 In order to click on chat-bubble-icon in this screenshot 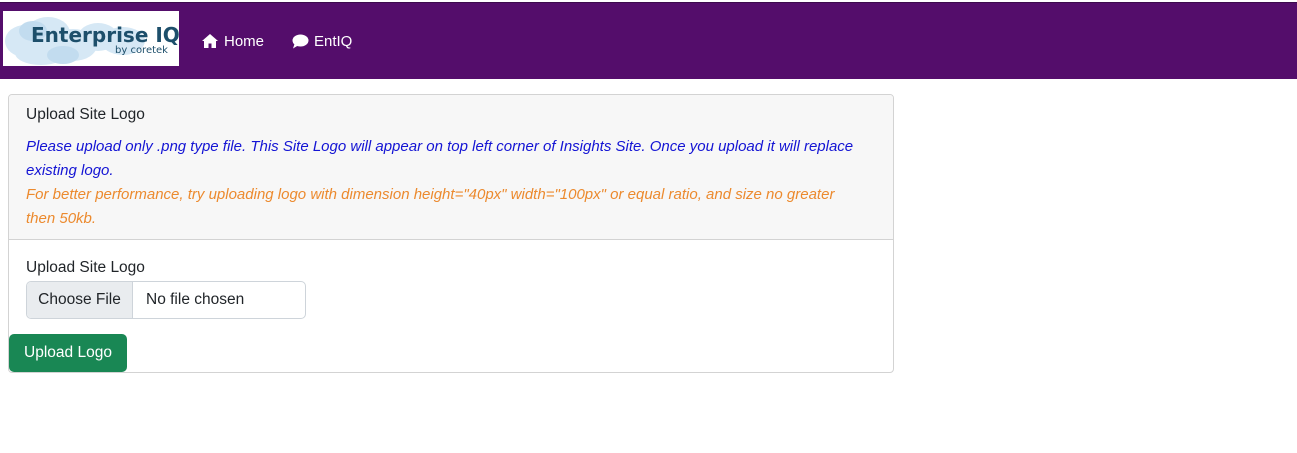, I will do `click(300, 41)`.